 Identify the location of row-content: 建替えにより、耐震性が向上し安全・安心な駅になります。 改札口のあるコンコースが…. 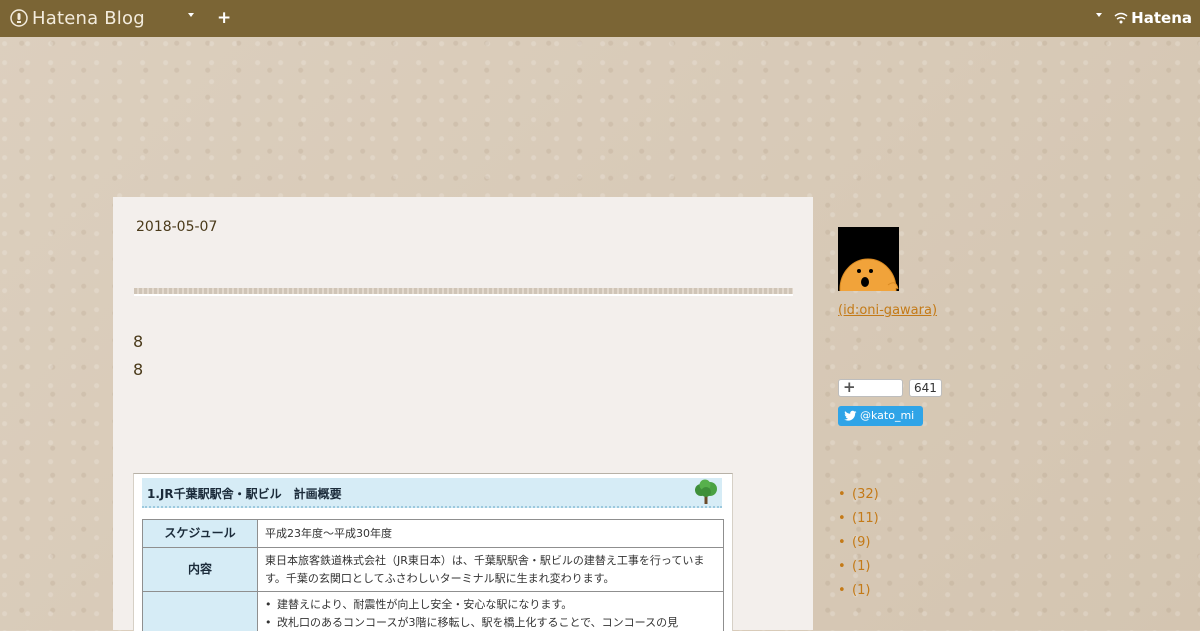
(490, 611).